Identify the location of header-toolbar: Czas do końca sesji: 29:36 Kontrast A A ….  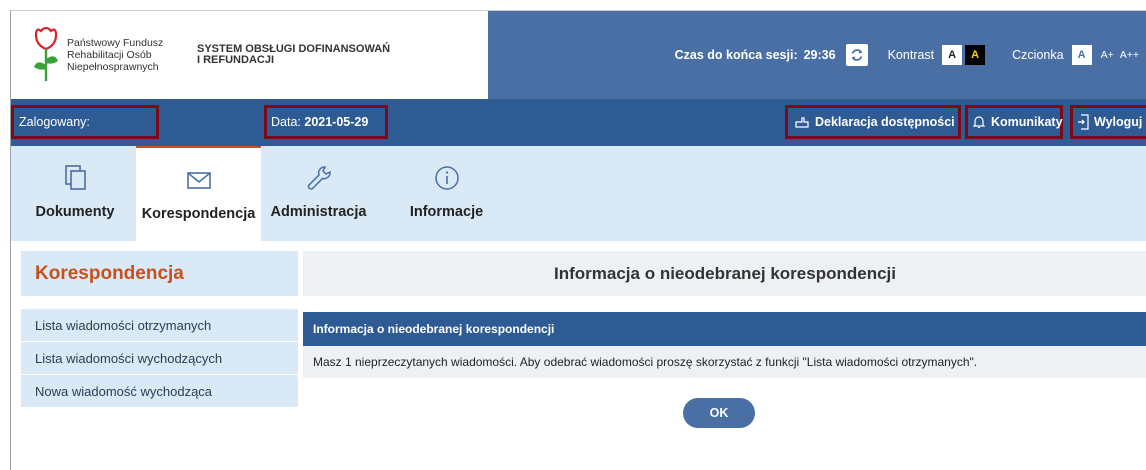
(817, 55).